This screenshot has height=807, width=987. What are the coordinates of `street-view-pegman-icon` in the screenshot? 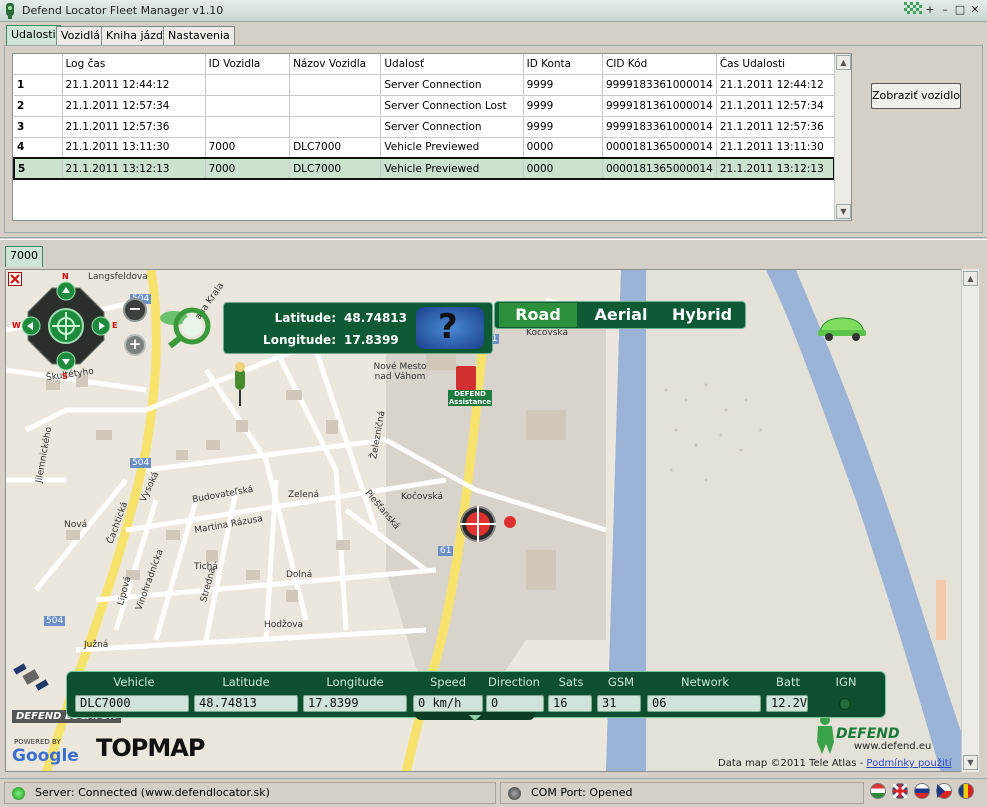 It's located at (240, 385).